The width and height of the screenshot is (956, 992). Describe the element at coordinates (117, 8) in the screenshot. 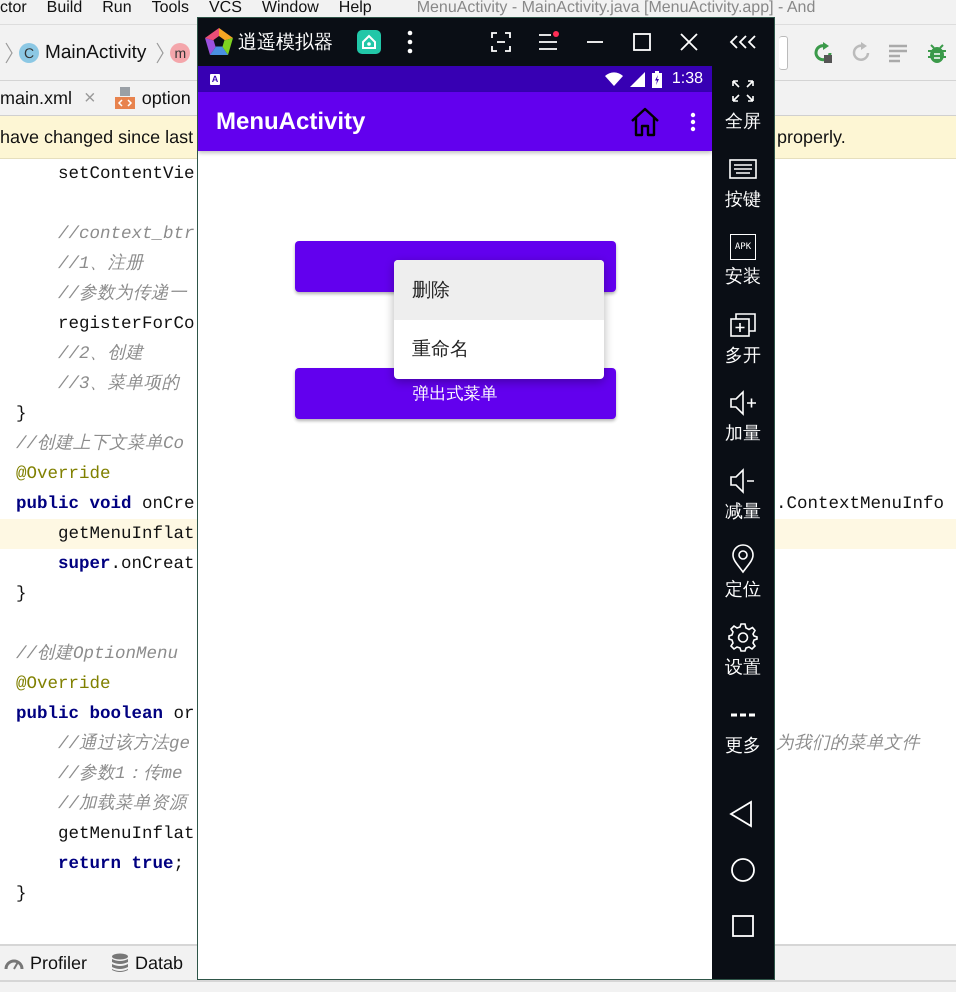

I see `menu-item: Run` at that location.